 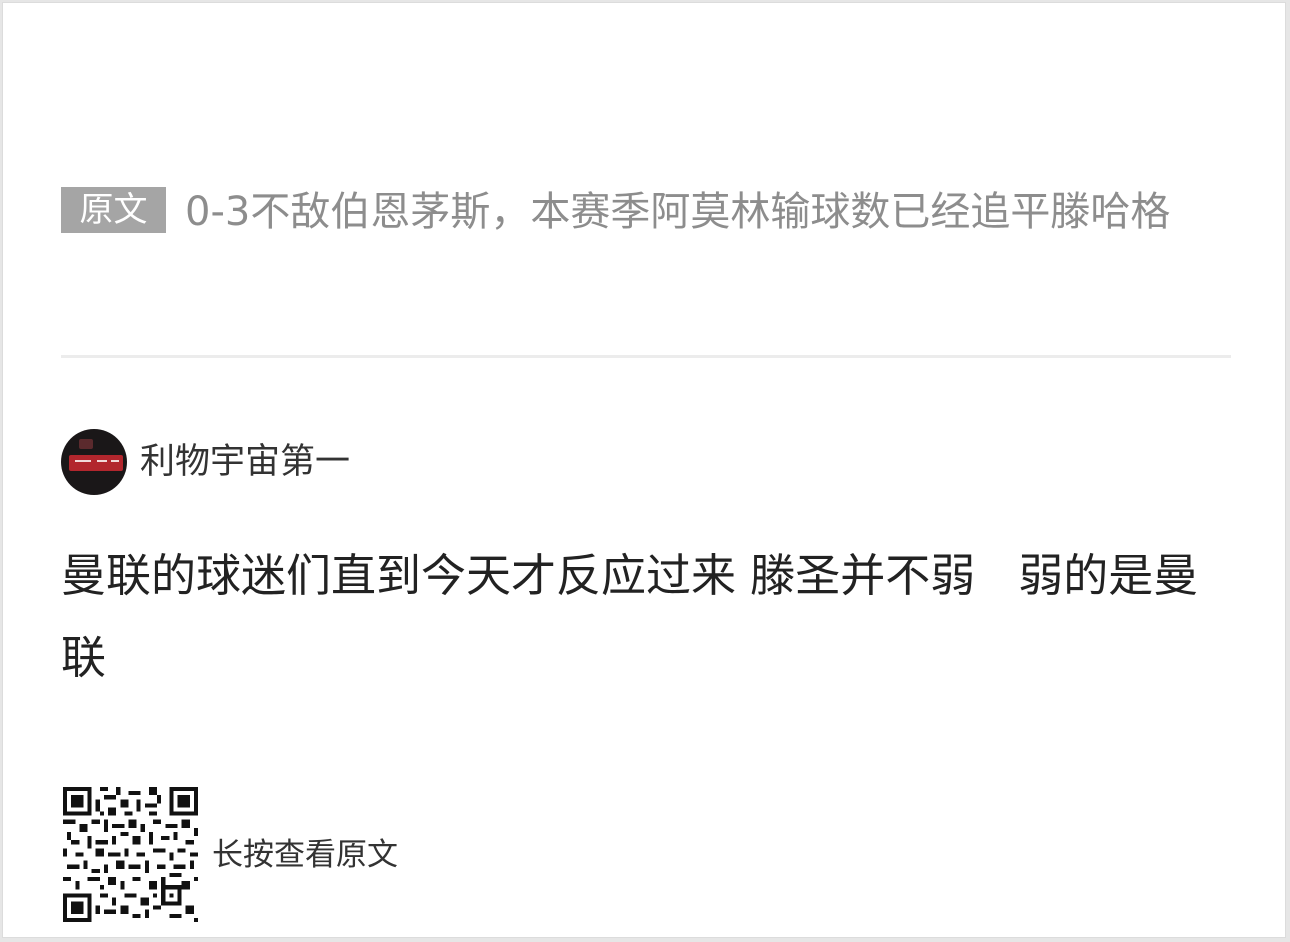 I want to click on avatar, so click(x=94, y=462).